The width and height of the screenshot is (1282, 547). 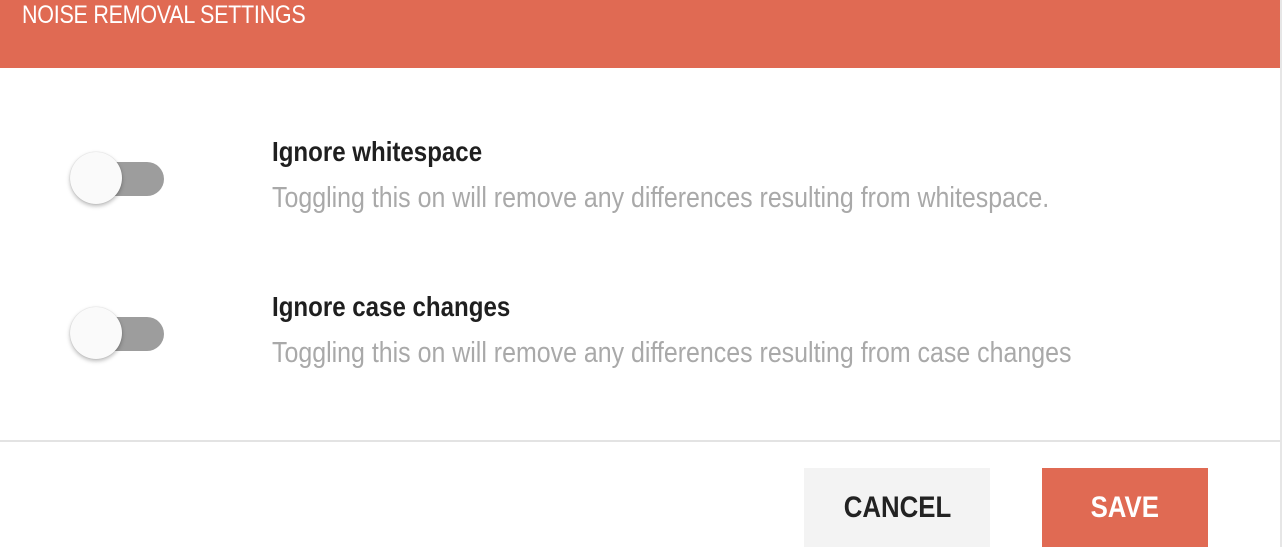 I want to click on setting-title: Ignore whitespace, so click(x=377, y=151).